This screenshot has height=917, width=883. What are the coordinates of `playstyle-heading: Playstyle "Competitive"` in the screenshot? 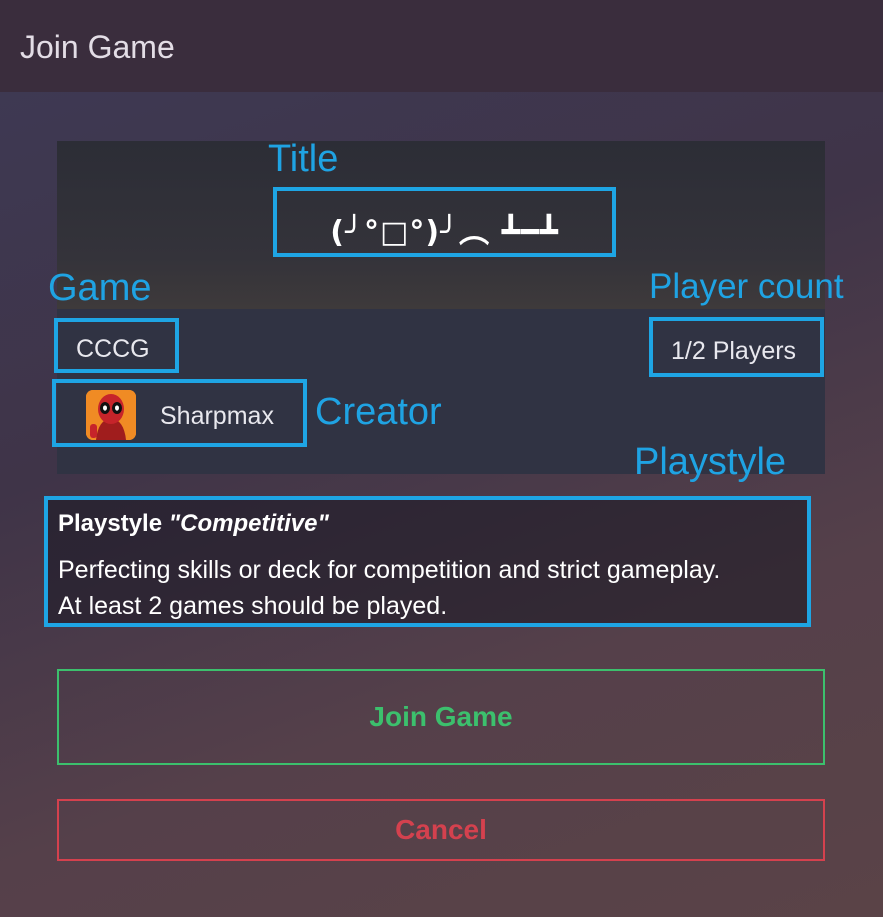 It's located at (193, 524).